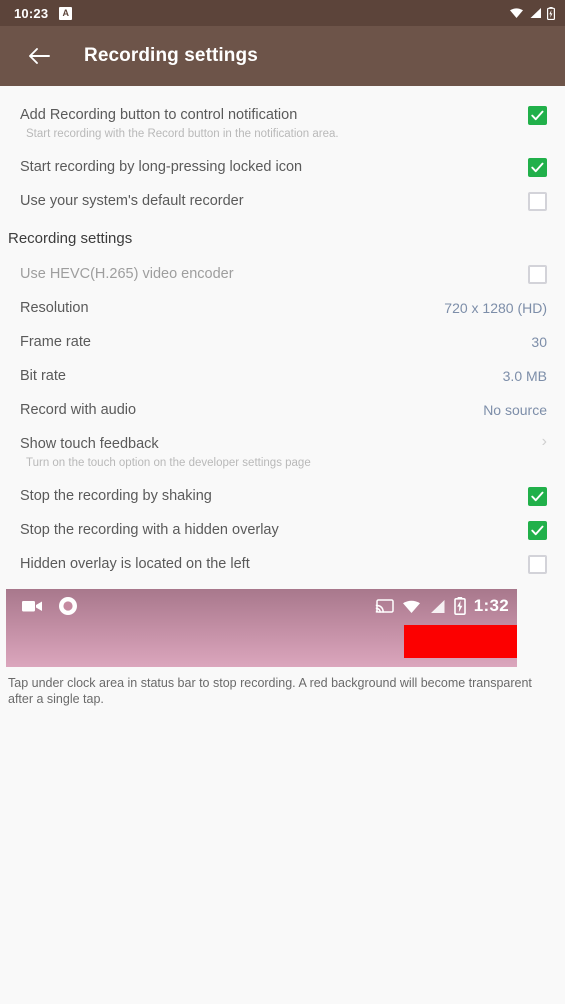 This screenshot has width=565, height=1004. What do you see at coordinates (515, 410) in the screenshot?
I see `value-record-with-audio: No source` at bounding box center [515, 410].